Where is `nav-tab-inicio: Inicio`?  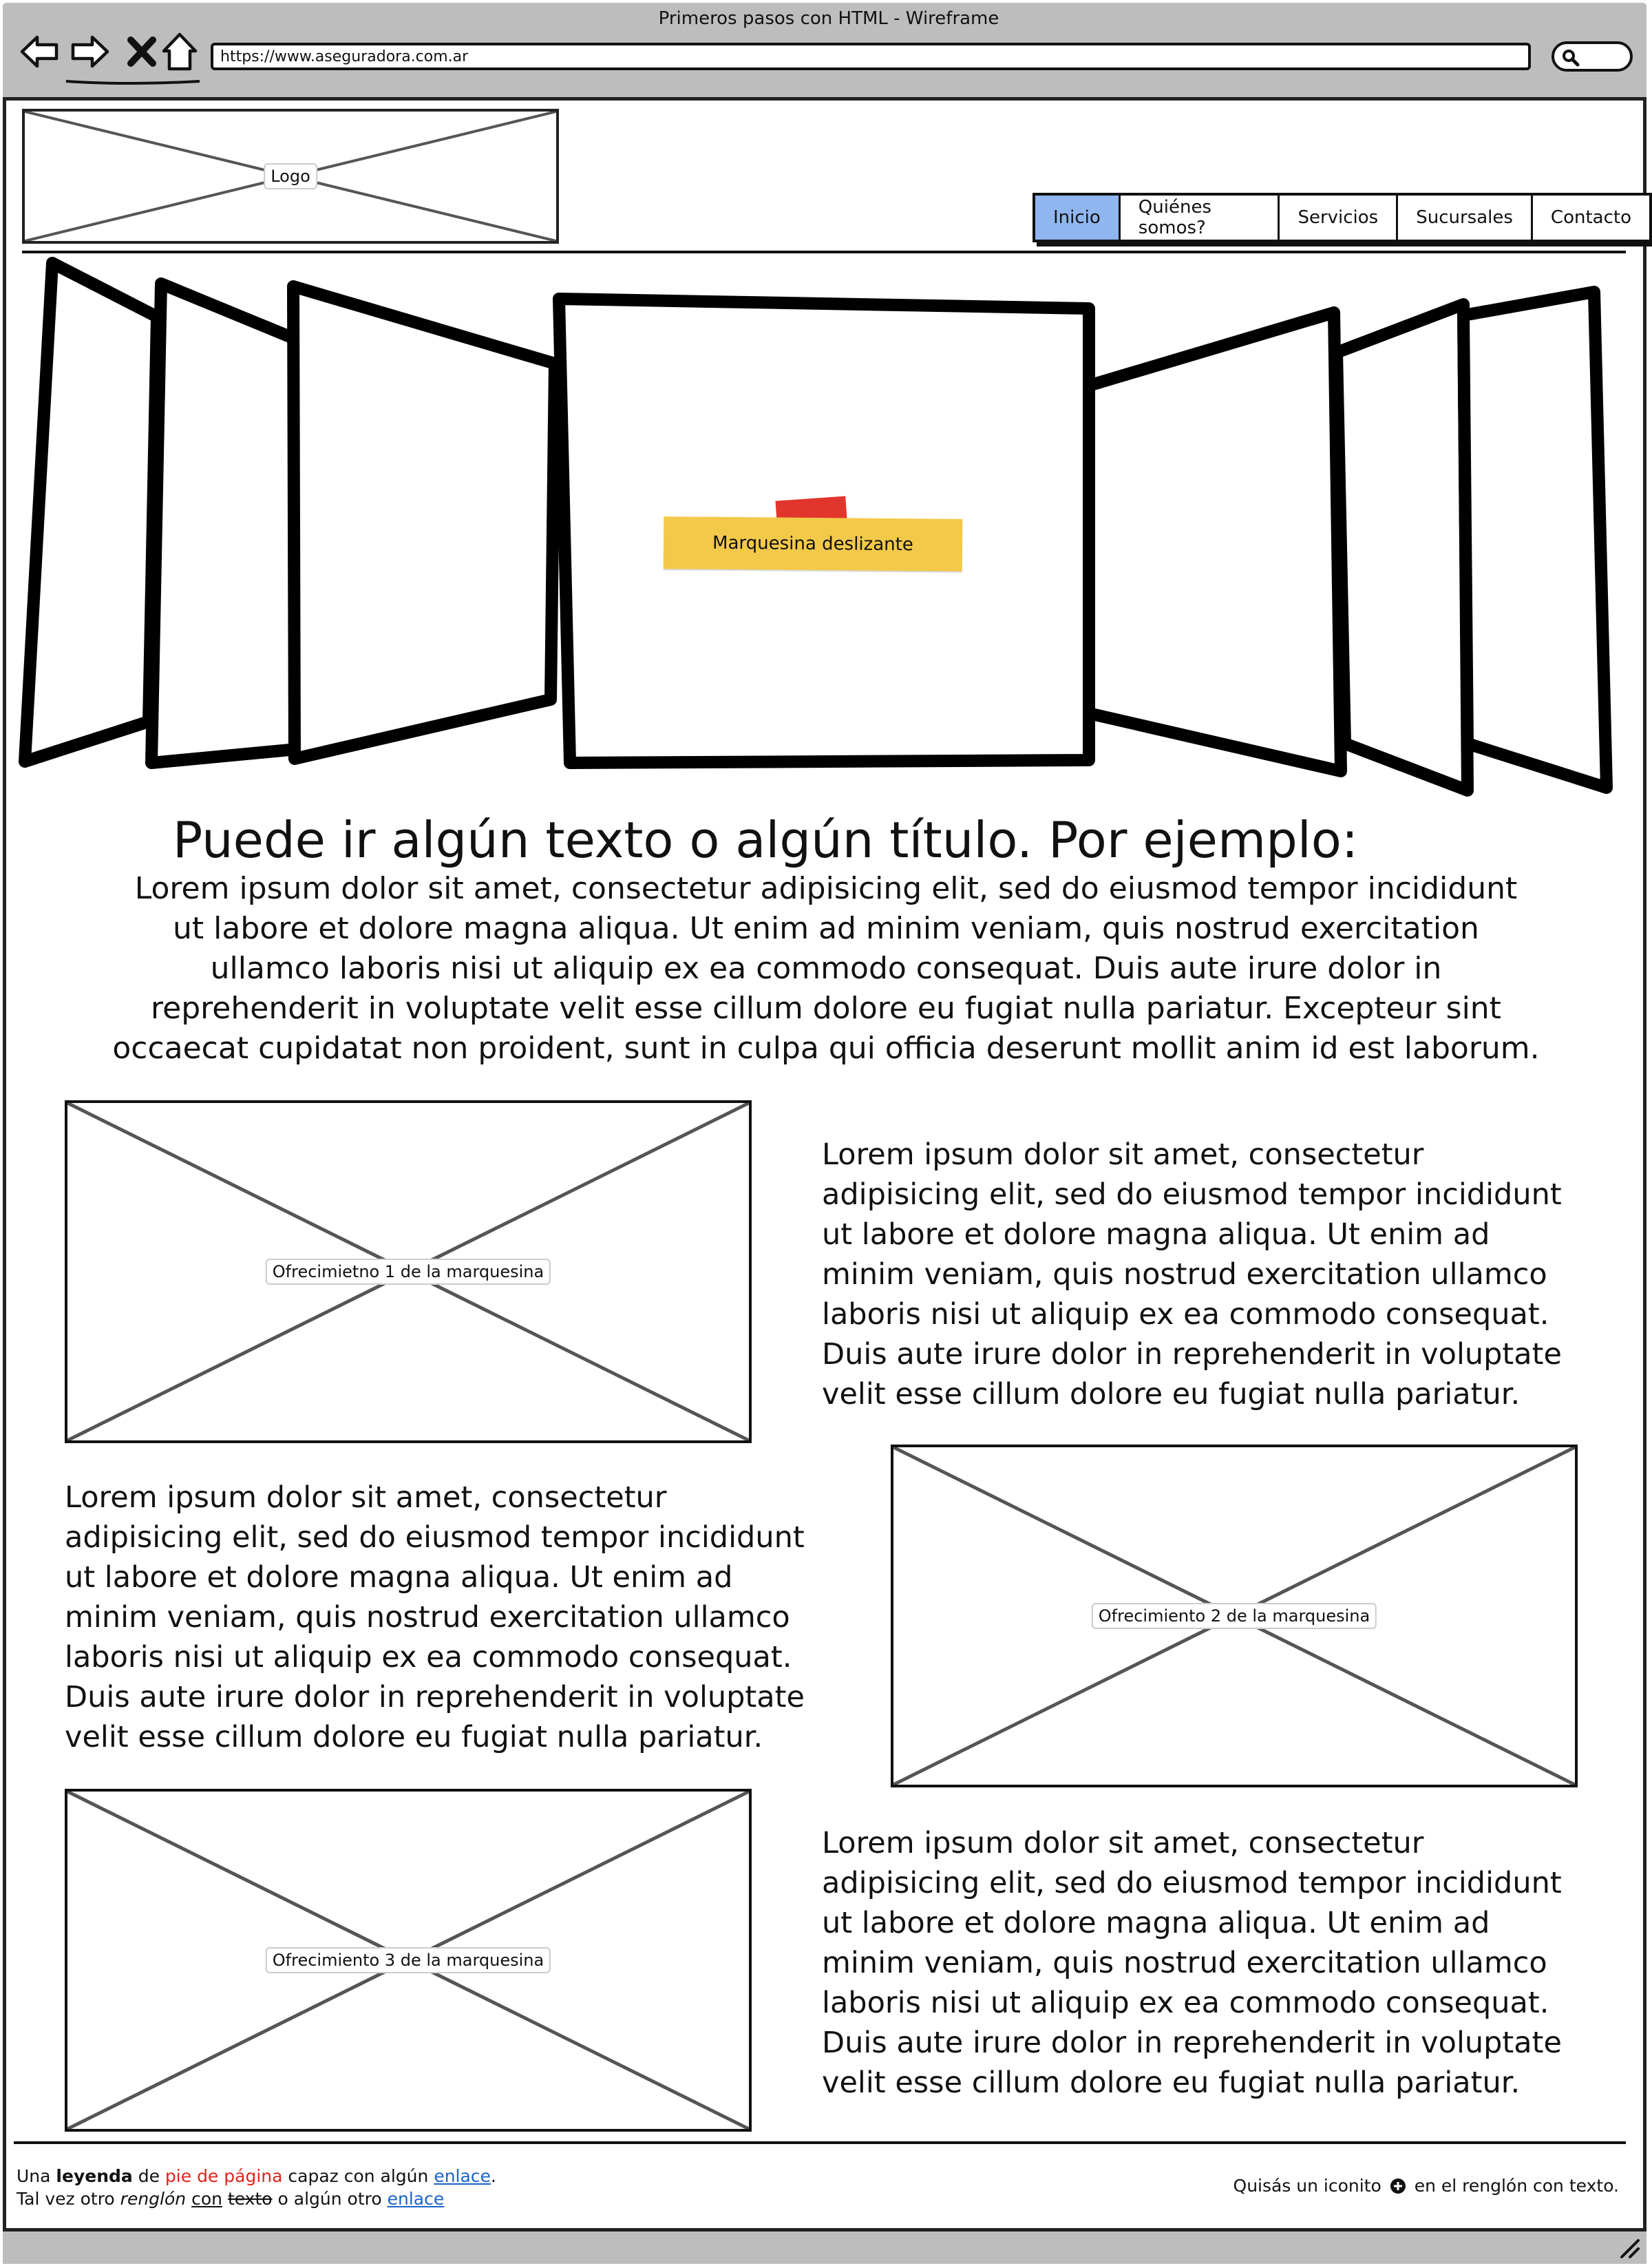 nav-tab-inicio: Inicio is located at coordinates (1078, 218).